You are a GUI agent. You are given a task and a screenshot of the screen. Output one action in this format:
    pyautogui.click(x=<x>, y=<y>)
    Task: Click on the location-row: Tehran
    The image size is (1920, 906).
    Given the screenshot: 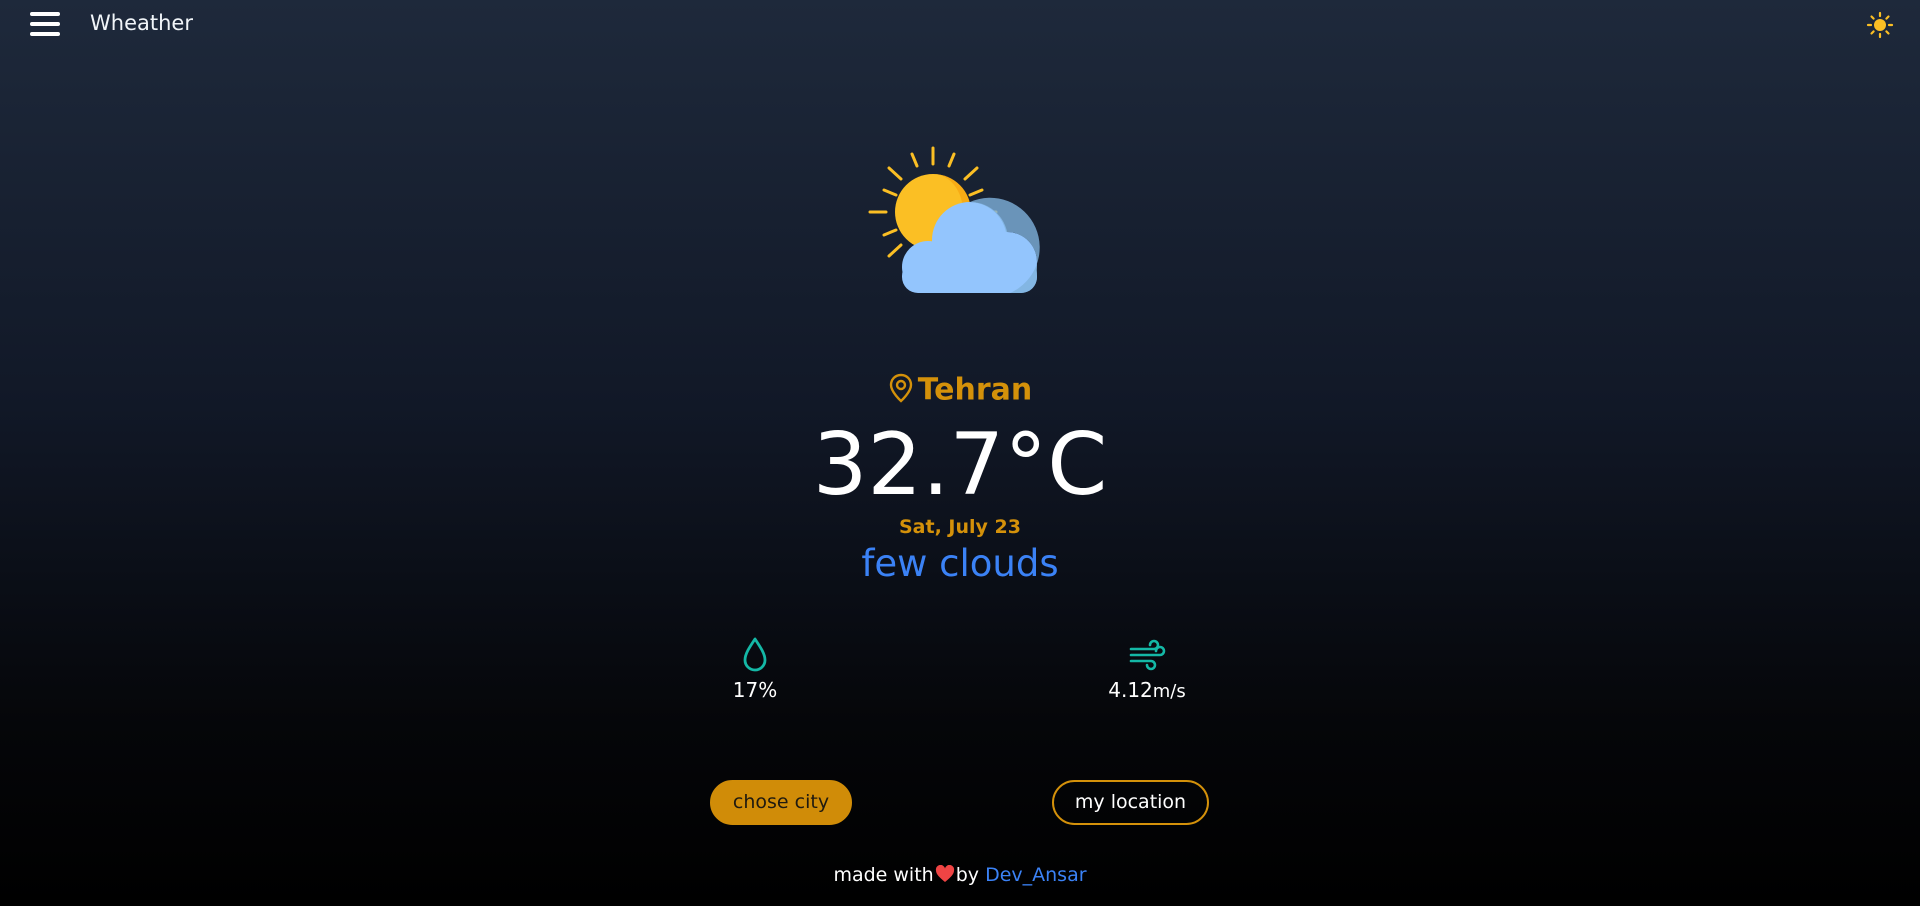 What is the action you would take?
    pyautogui.click(x=960, y=390)
    